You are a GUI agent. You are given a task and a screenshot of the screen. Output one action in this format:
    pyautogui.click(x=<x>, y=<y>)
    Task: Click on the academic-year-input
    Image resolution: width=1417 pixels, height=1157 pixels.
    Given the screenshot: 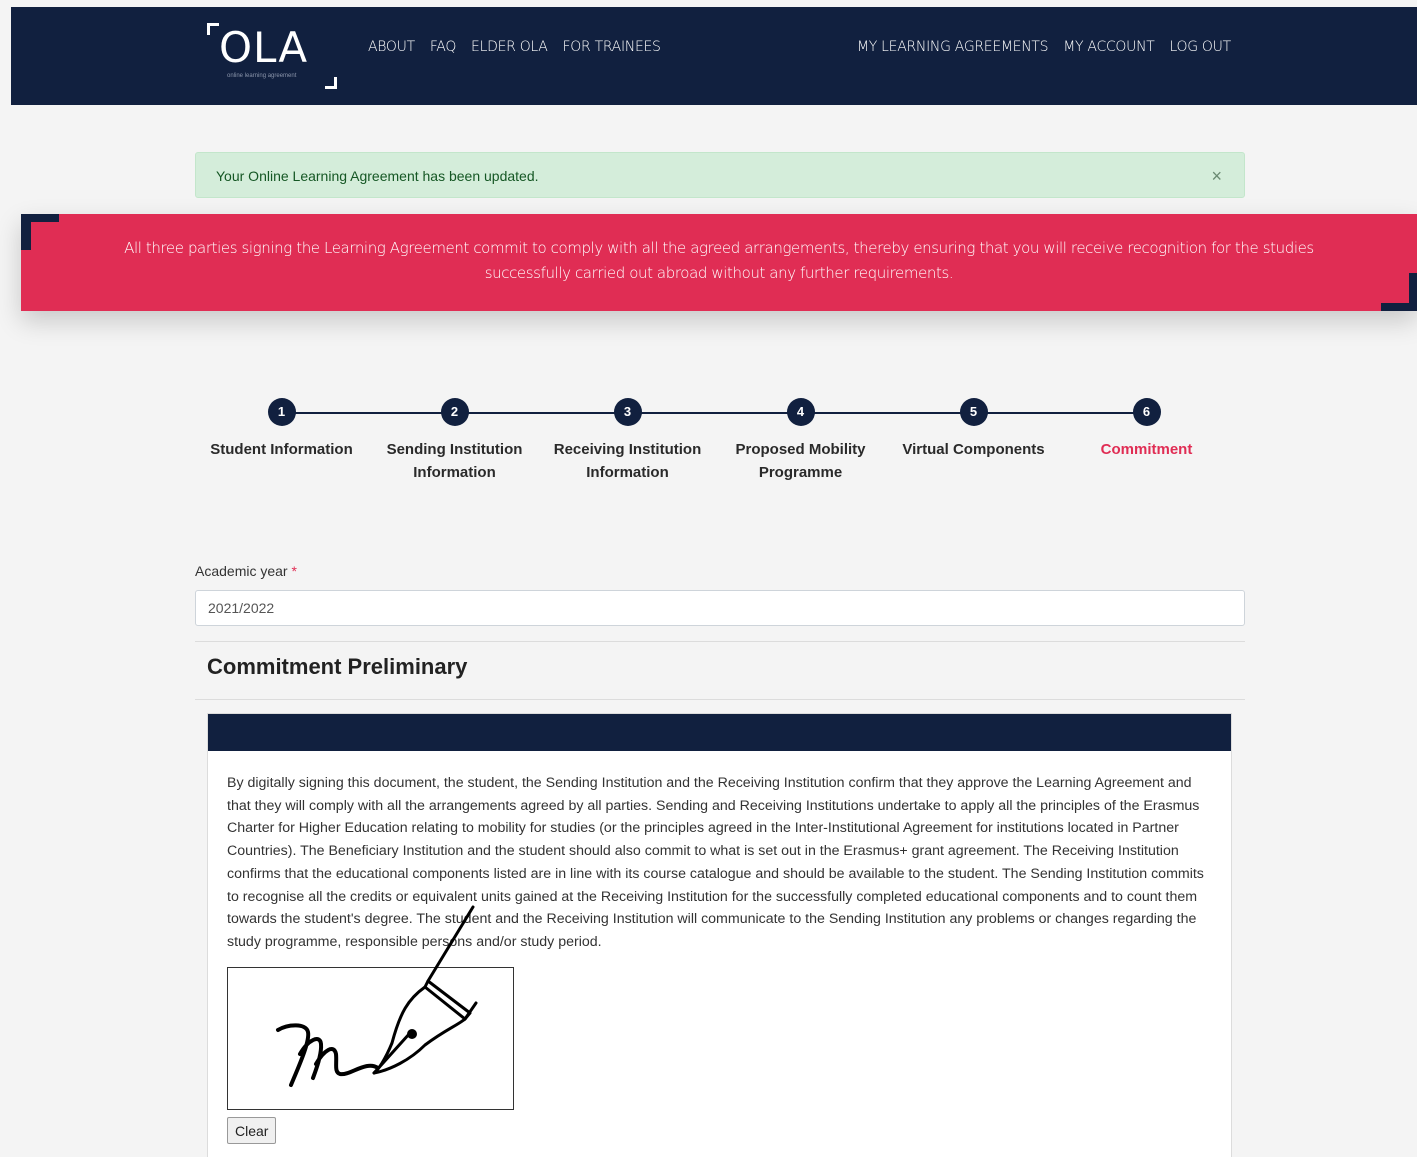 What is the action you would take?
    pyautogui.click(x=720, y=608)
    